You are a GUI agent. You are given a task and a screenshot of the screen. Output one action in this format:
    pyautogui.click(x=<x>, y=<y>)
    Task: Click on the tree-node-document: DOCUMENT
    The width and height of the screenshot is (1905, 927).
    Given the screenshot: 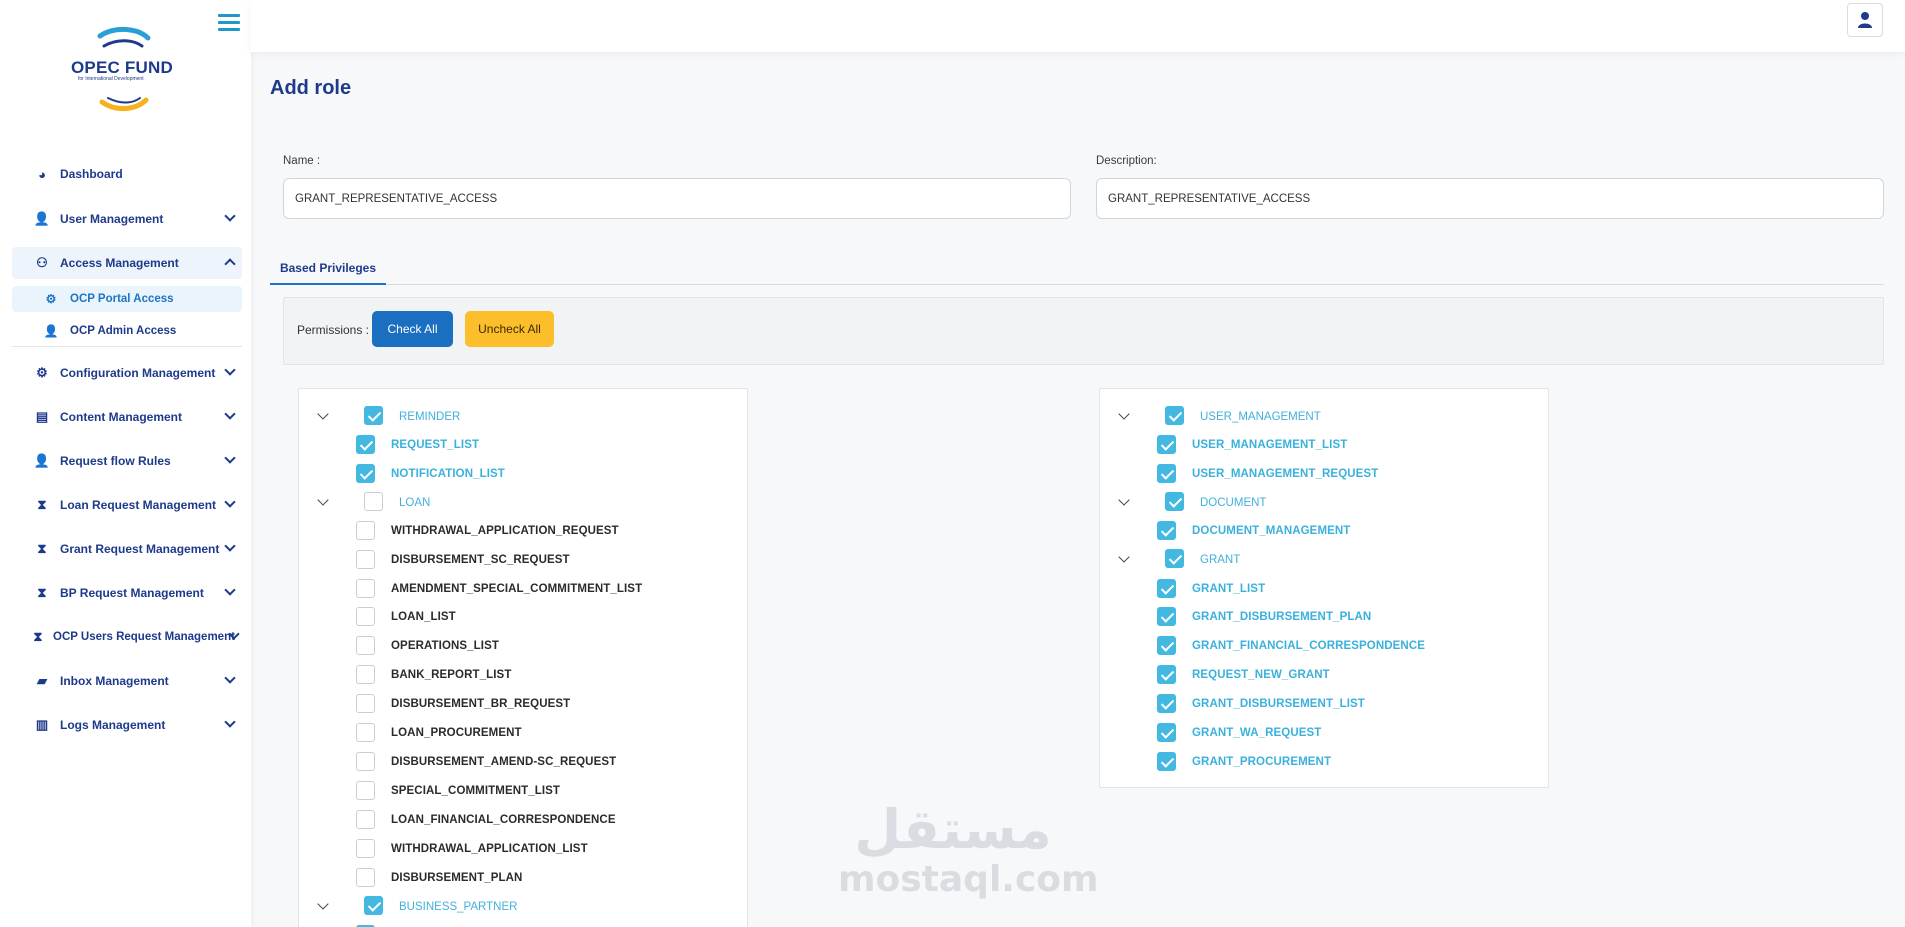 What is the action you would take?
    pyautogui.click(x=1319, y=502)
    